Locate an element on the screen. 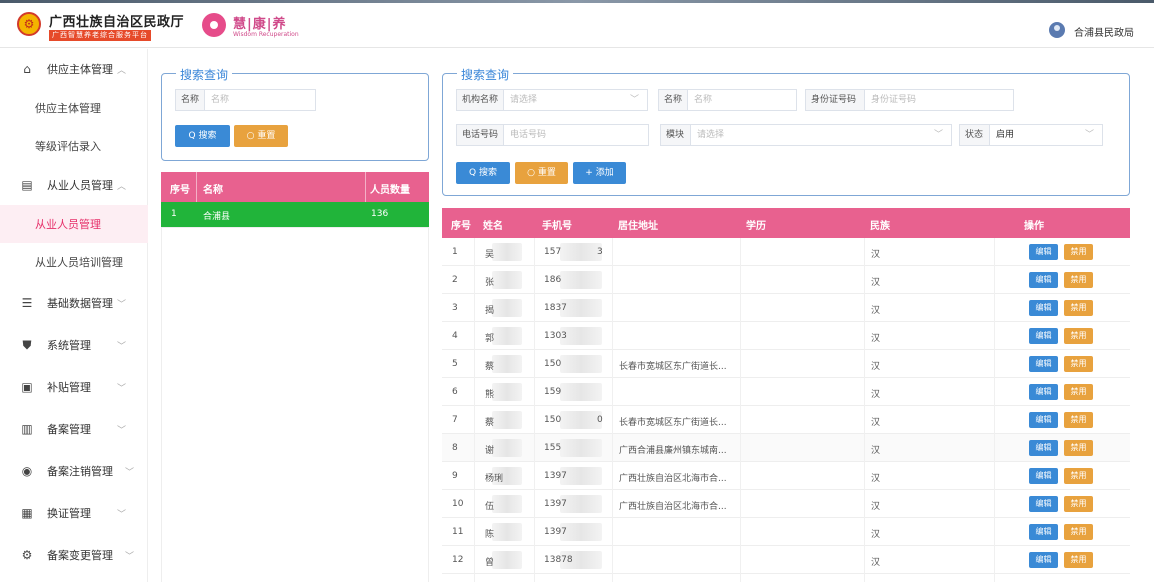  add-button: + 添加 is located at coordinates (599, 173).